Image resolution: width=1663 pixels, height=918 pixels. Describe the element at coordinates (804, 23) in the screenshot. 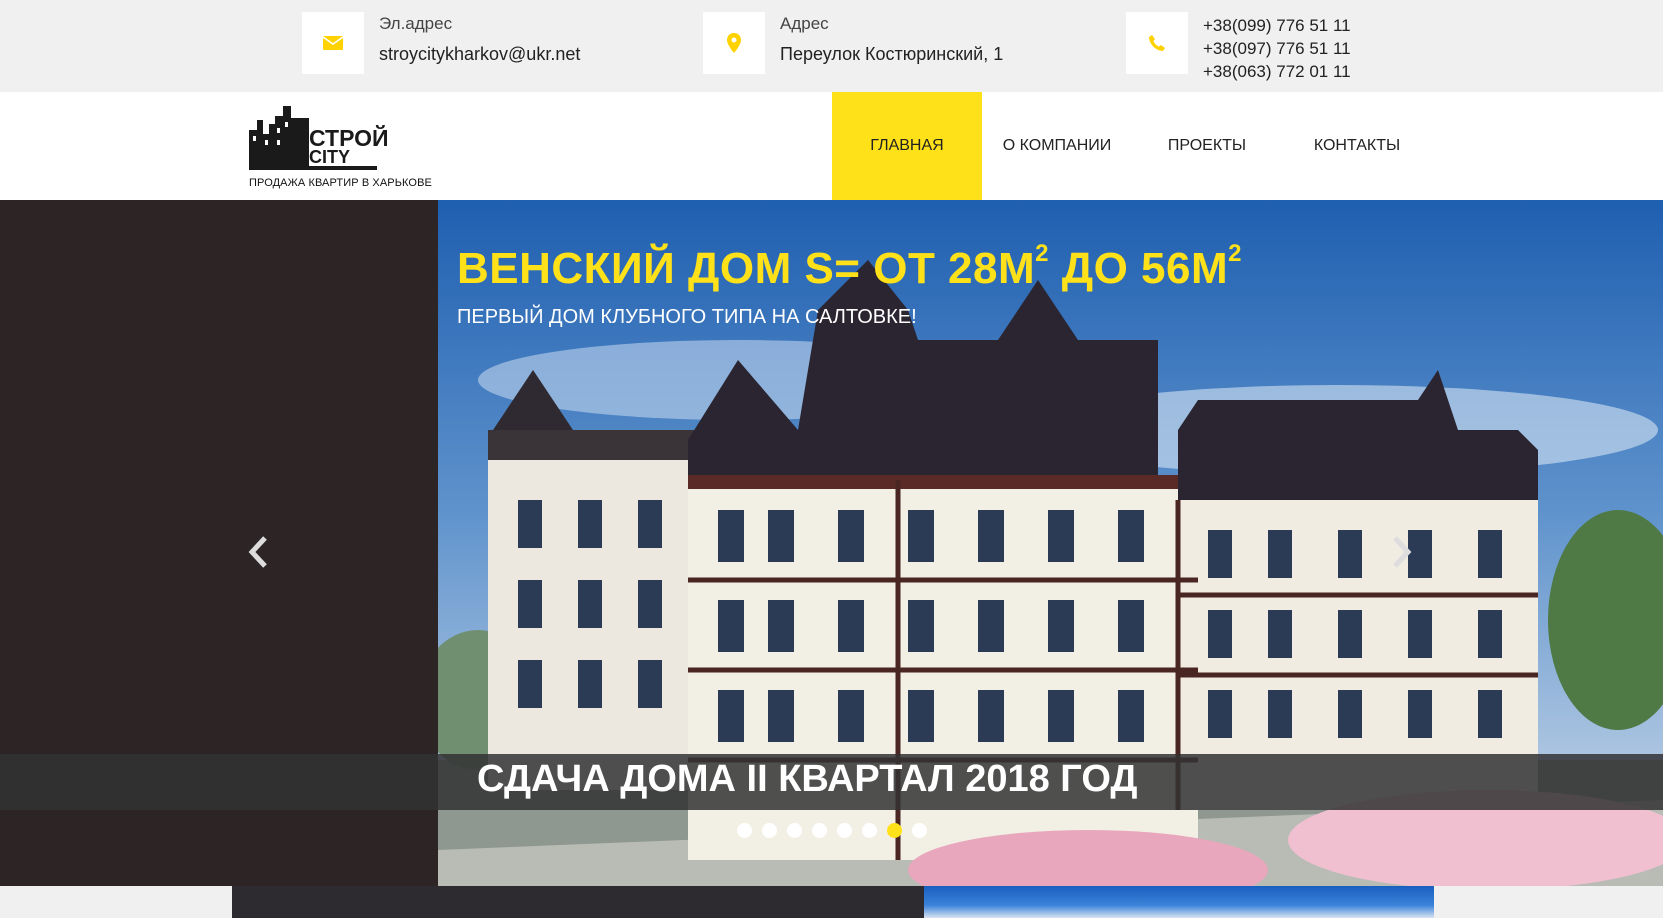

I see `address-label: Адрес` at that location.